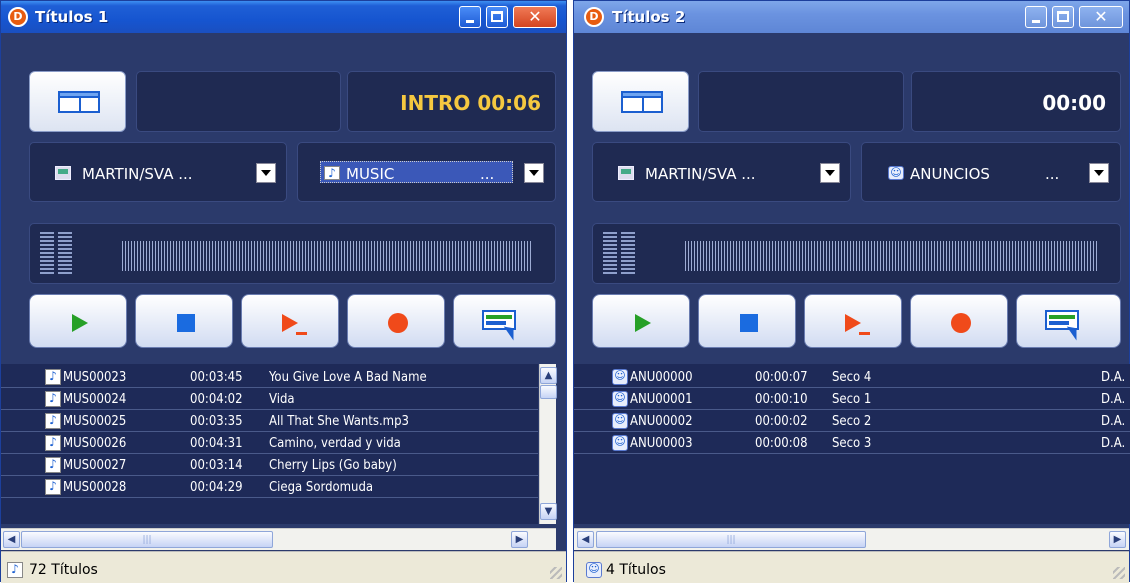 The width and height of the screenshot is (1130, 583). What do you see at coordinates (216, 487) in the screenshot?
I see `item-duration: 00:04:29` at bounding box center [216, 487].